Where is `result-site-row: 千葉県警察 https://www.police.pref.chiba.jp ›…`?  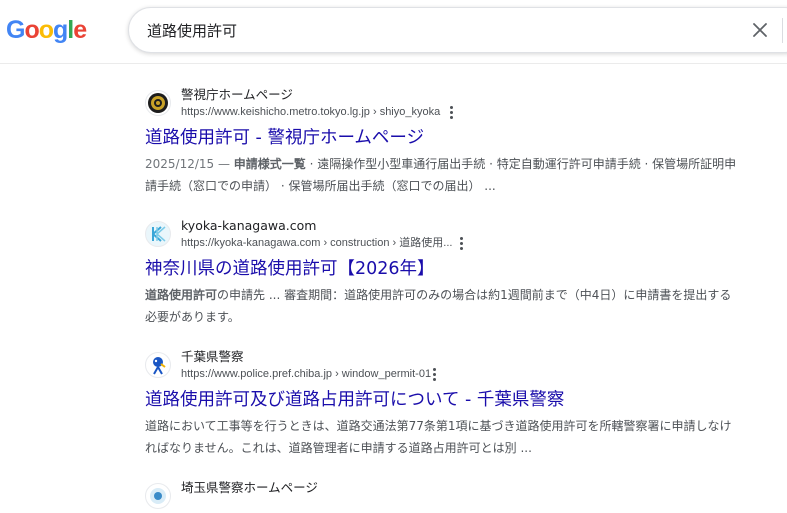 result-site-row: 千葉県警察 https://www.police.pref.chiba.jp ›… is located at coordinates (445, 365).